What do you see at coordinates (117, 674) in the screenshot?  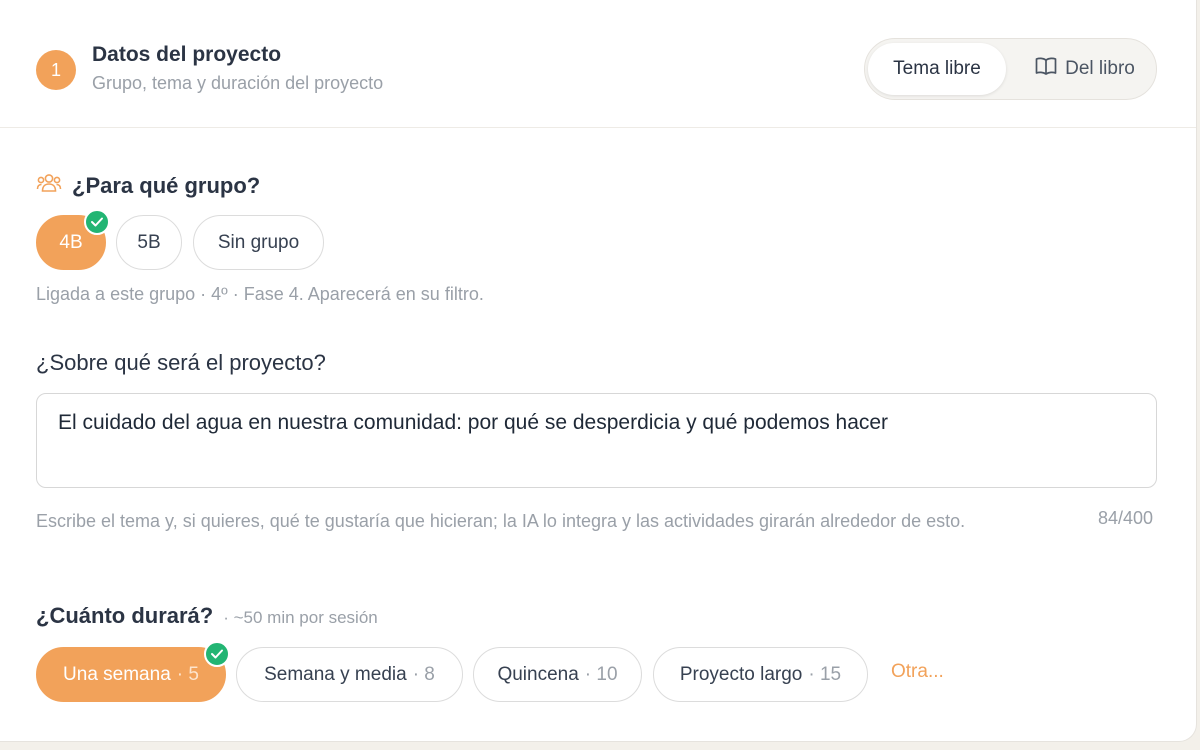 I see `duration-option-label: Una semana` at bounding box center [117, 674].